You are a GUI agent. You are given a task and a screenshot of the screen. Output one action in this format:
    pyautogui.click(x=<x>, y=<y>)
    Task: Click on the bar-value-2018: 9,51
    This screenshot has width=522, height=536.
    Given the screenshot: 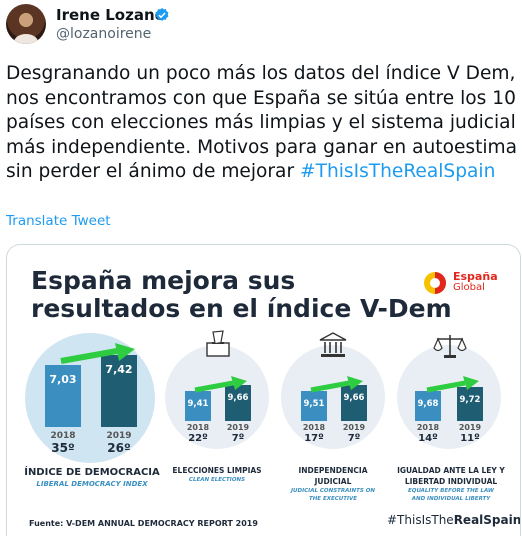 What is the action you would take?
    pyautogui.click(x=314, y=404)
    